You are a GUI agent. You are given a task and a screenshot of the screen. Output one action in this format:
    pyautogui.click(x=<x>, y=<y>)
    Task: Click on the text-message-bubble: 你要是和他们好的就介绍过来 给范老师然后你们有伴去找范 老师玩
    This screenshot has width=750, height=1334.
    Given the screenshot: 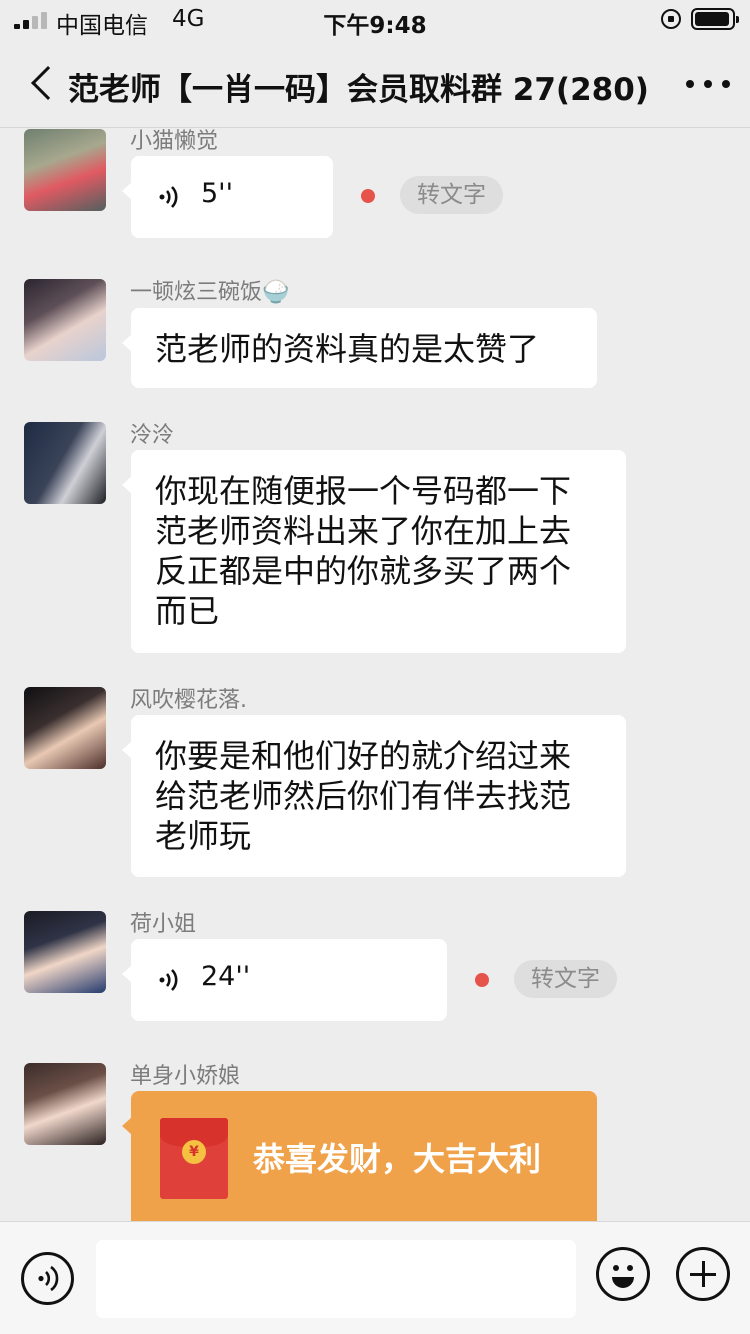 What is the action you would take?
    pyautogui.click(x=374, y=796)
    